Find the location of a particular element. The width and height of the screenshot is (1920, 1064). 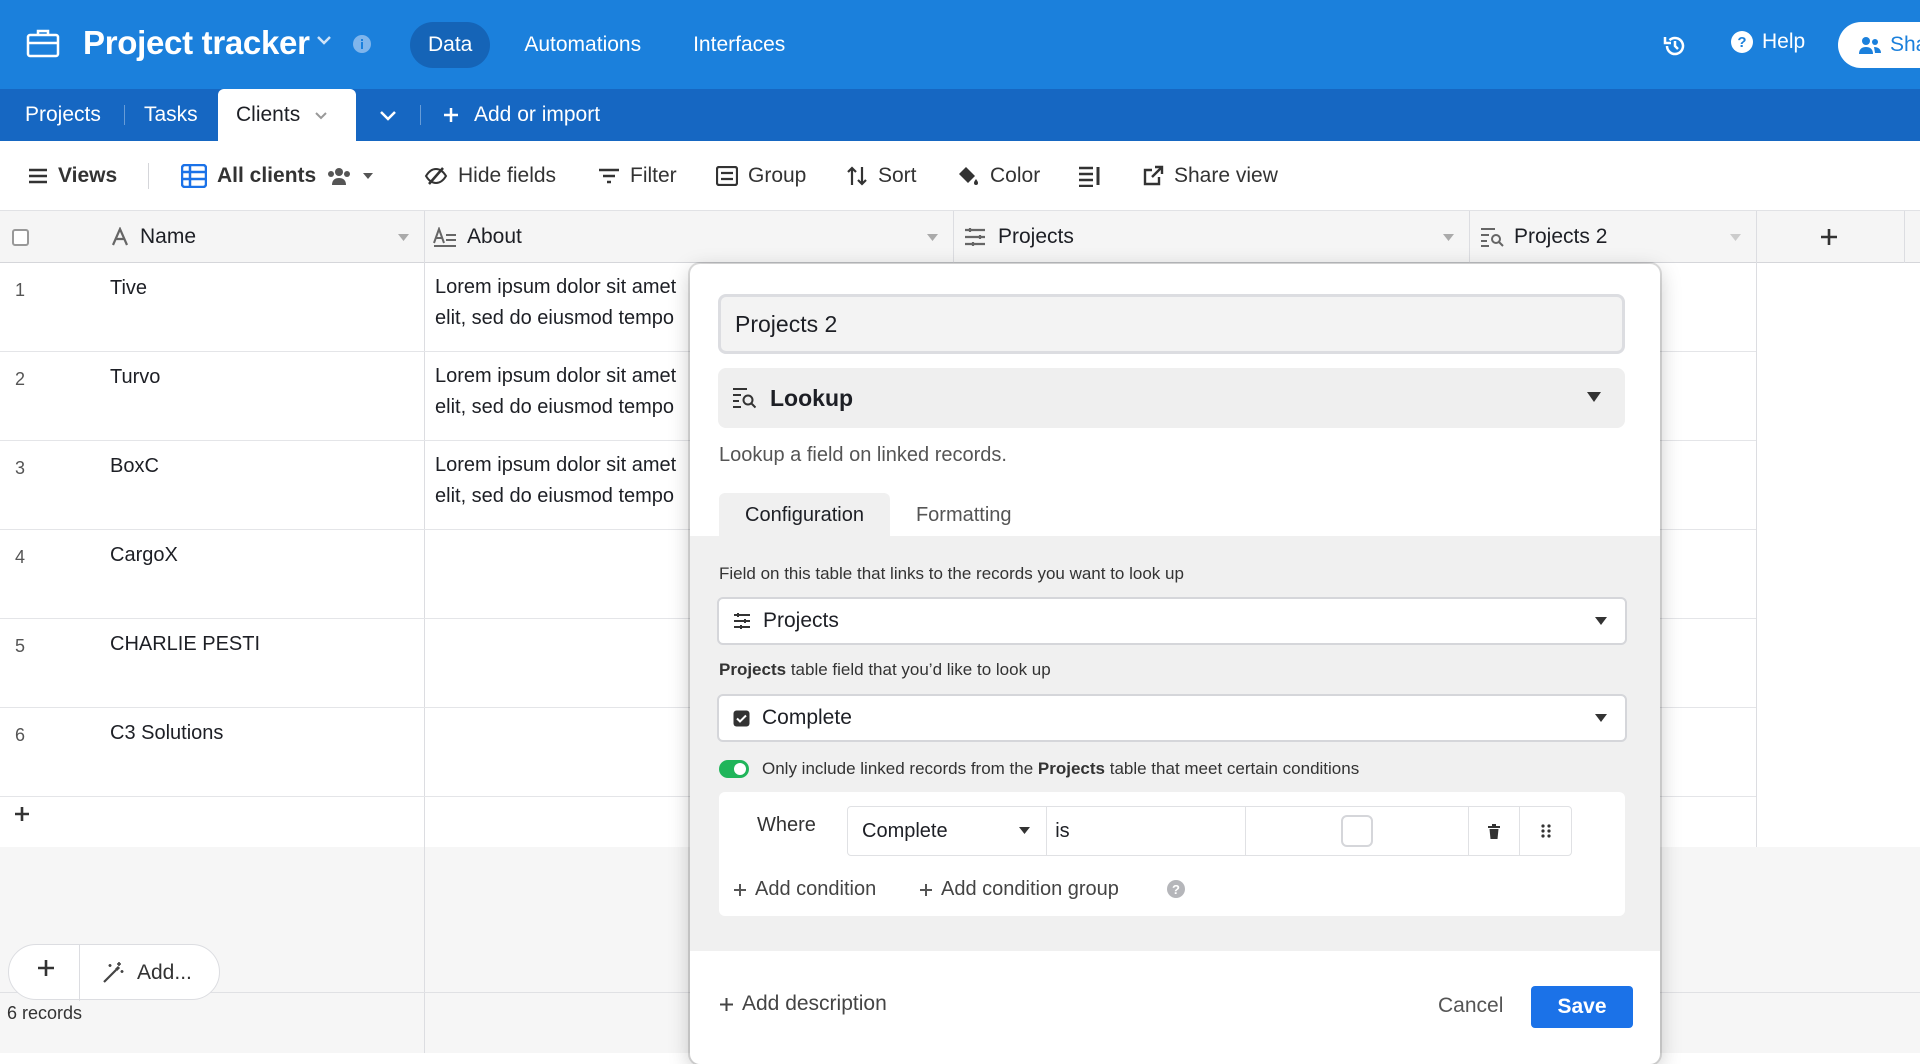

column-header-name: Name is located at coordinates (153, 237).